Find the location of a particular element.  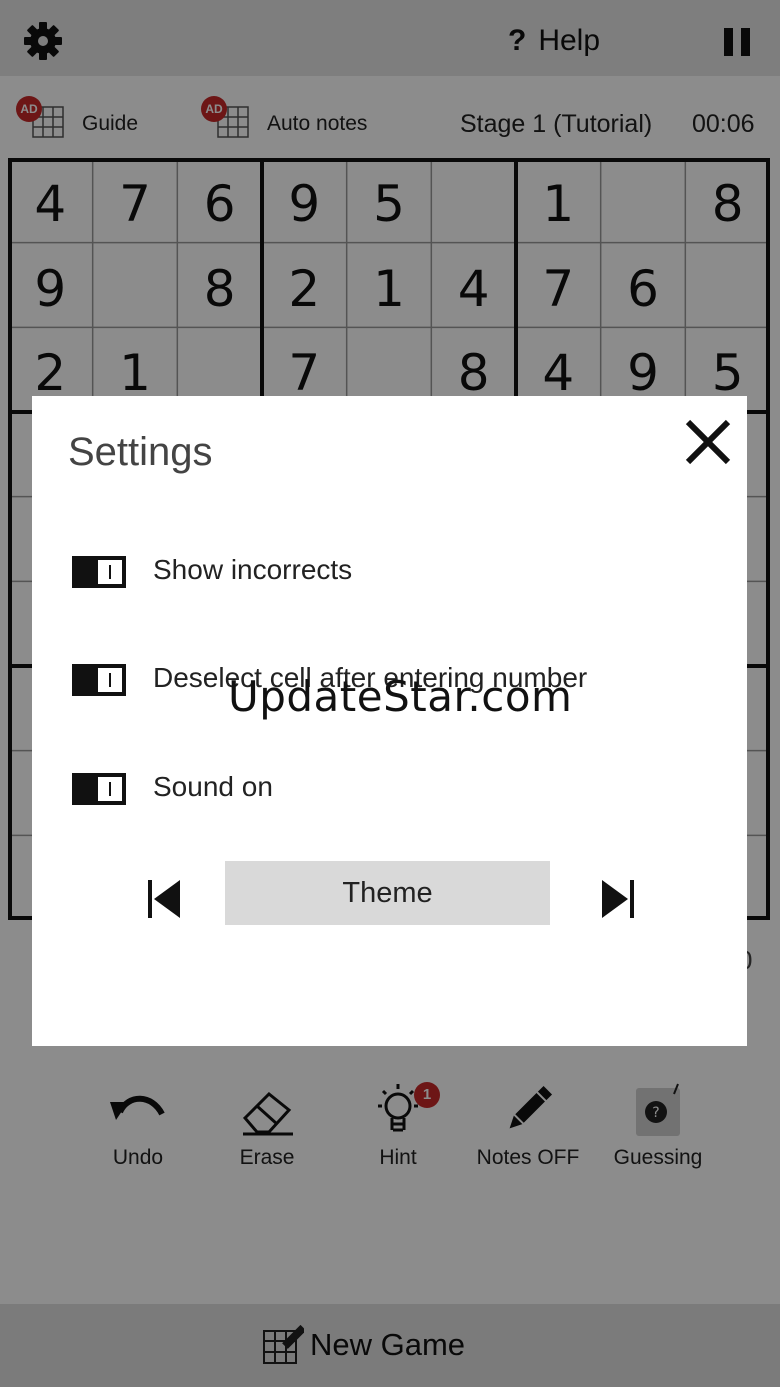

previous-theme-icon is located at coordinates (164, 899).